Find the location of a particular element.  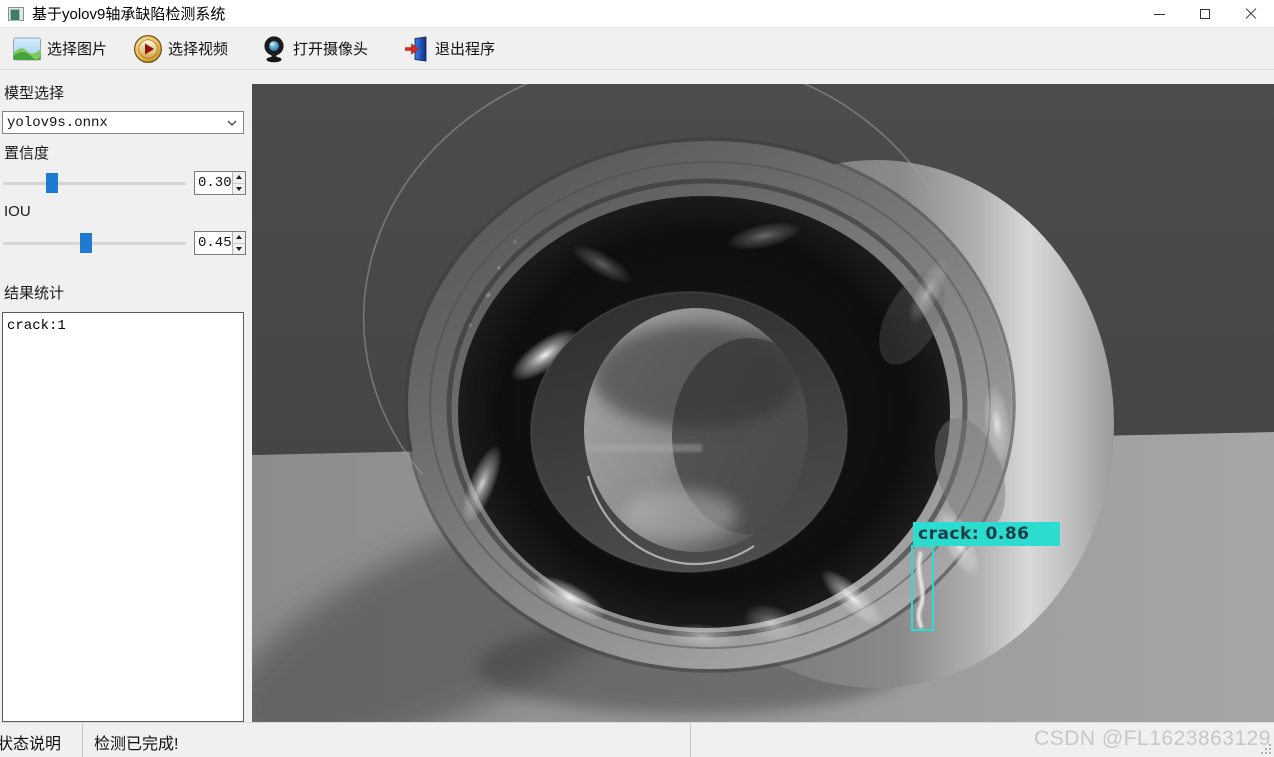

window-controls is located at coordinates (1205, 14).